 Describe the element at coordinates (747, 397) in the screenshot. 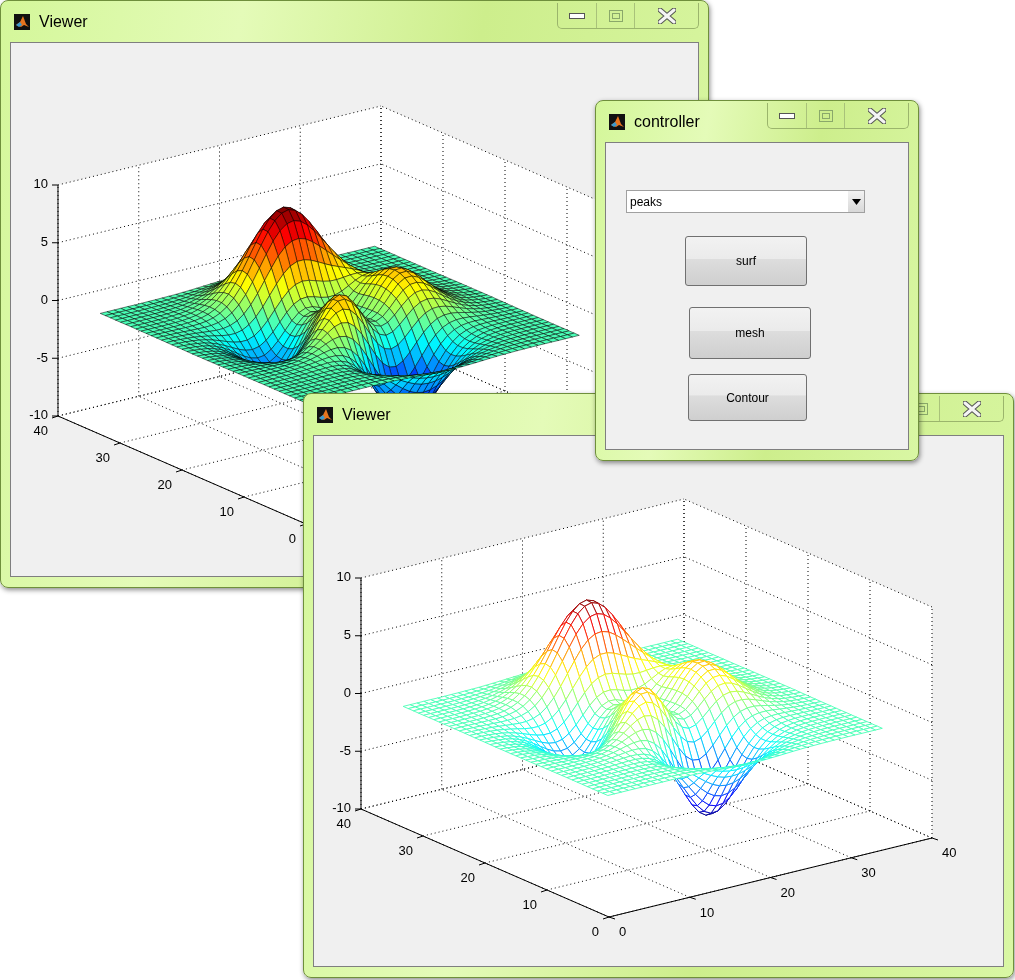

I see `push-button: Contour` at that location.